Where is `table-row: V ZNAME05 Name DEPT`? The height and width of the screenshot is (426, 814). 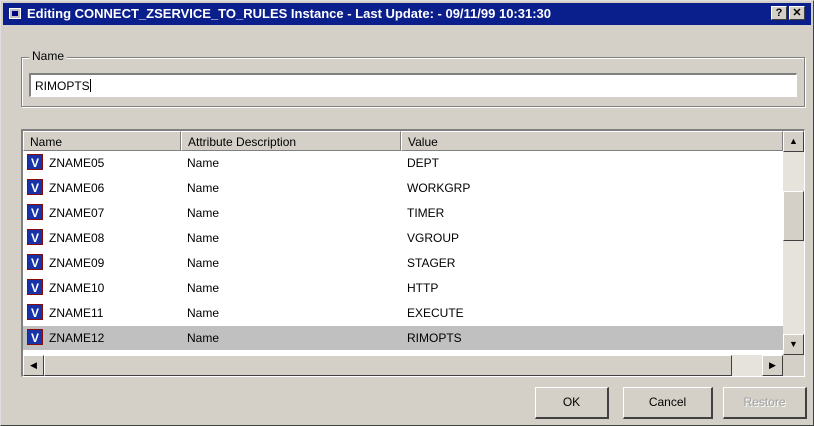
table-row: V ZNAME05 Name DEPT is located at coordinates (403, 163).